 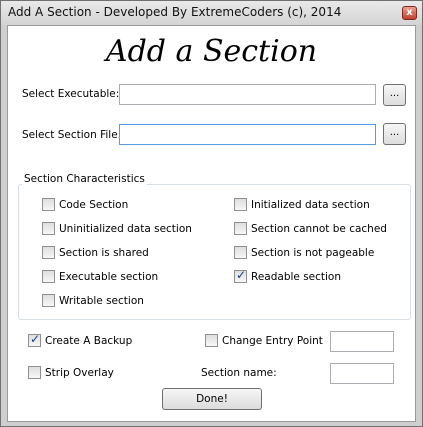 I want to click on checkbox-code-section: Code Section, so click(x=85, y=204).